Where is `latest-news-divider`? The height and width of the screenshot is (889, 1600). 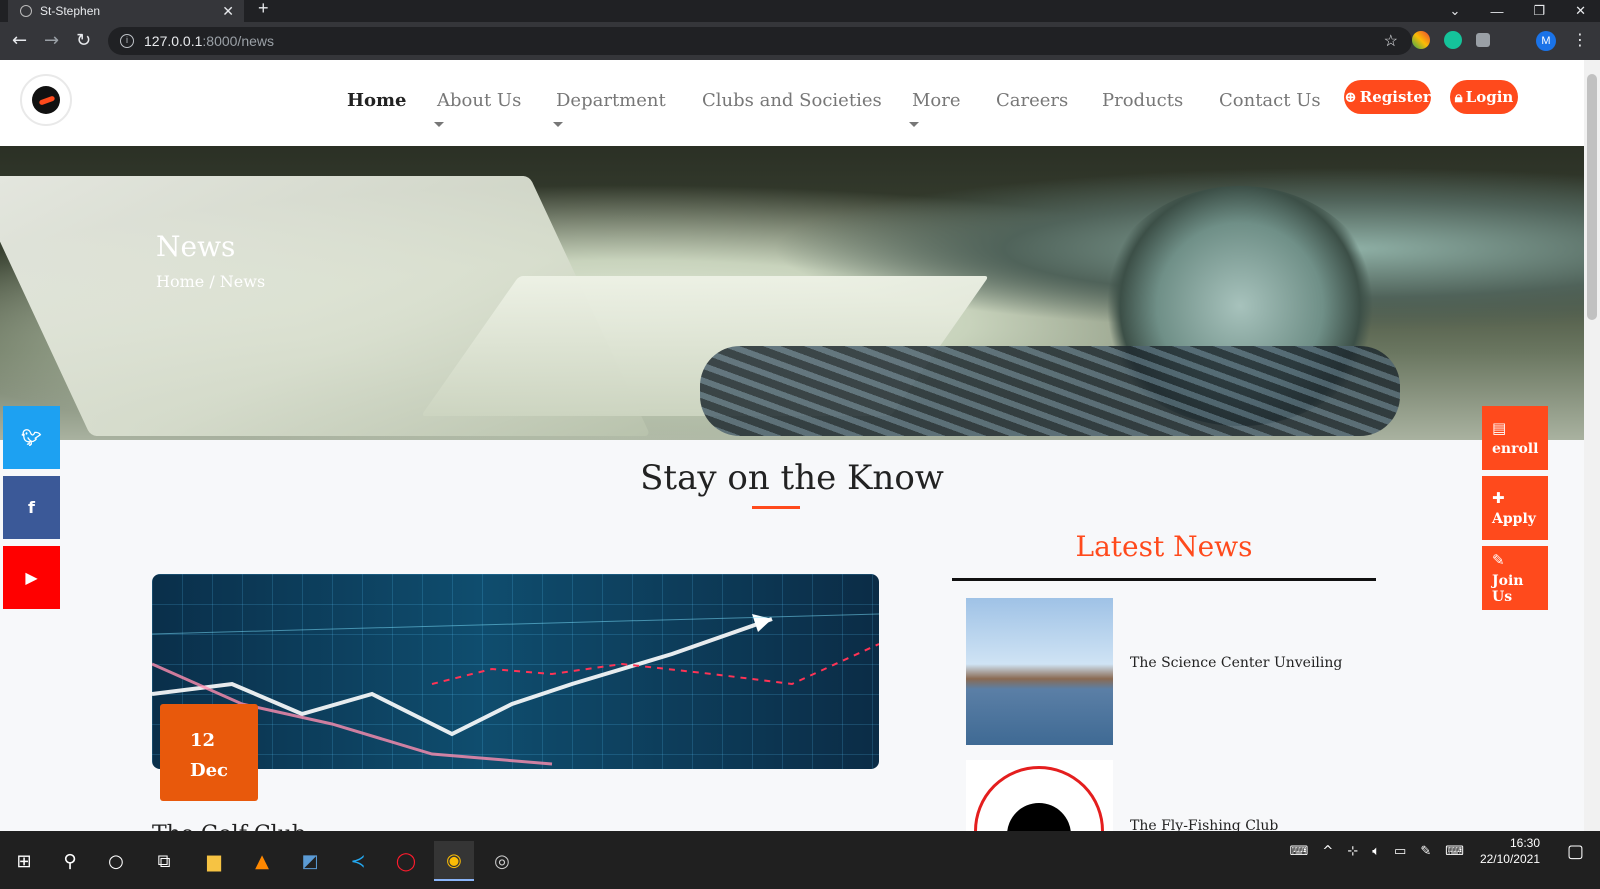 latest-news-divider is located at coordinates (1164, 579).